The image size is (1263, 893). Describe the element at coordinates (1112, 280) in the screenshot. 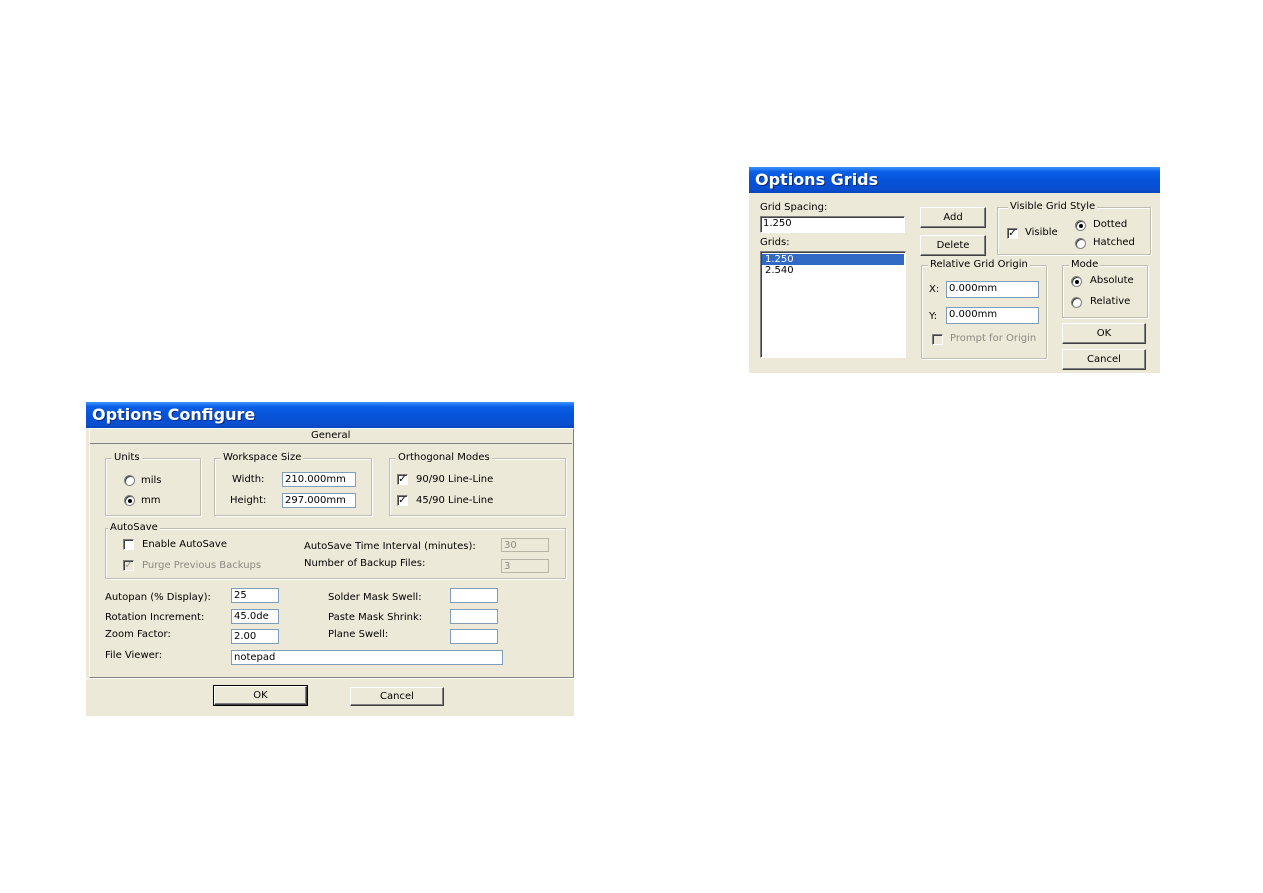

I see `absolute-label: Absolute` at that location.